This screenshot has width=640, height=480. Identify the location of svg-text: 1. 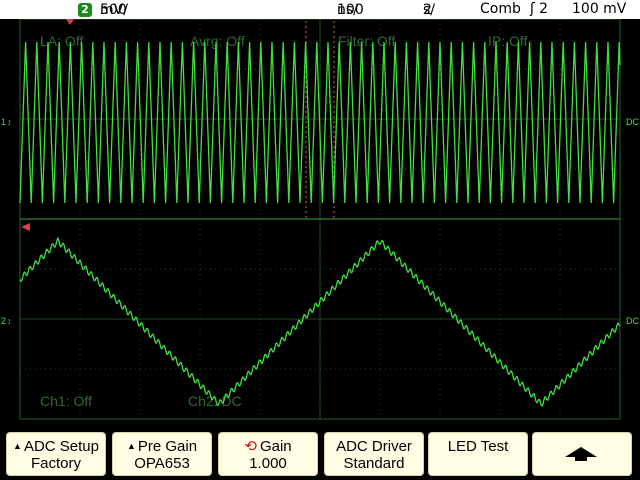
(3, 122).